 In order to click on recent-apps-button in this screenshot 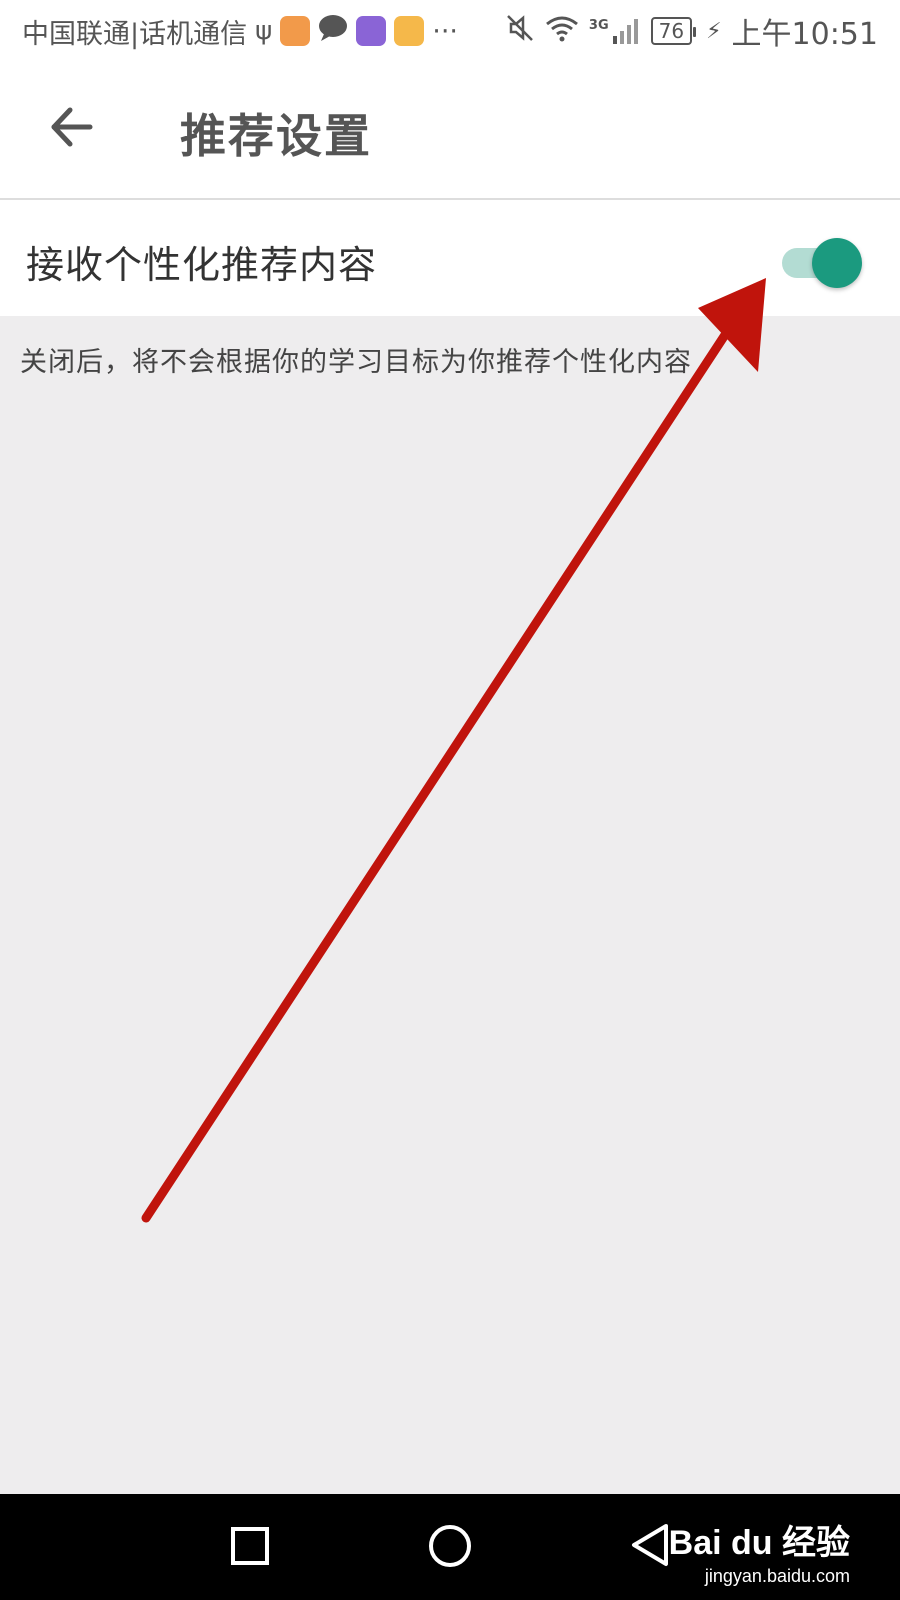, I will do `click(250, 1548)`.